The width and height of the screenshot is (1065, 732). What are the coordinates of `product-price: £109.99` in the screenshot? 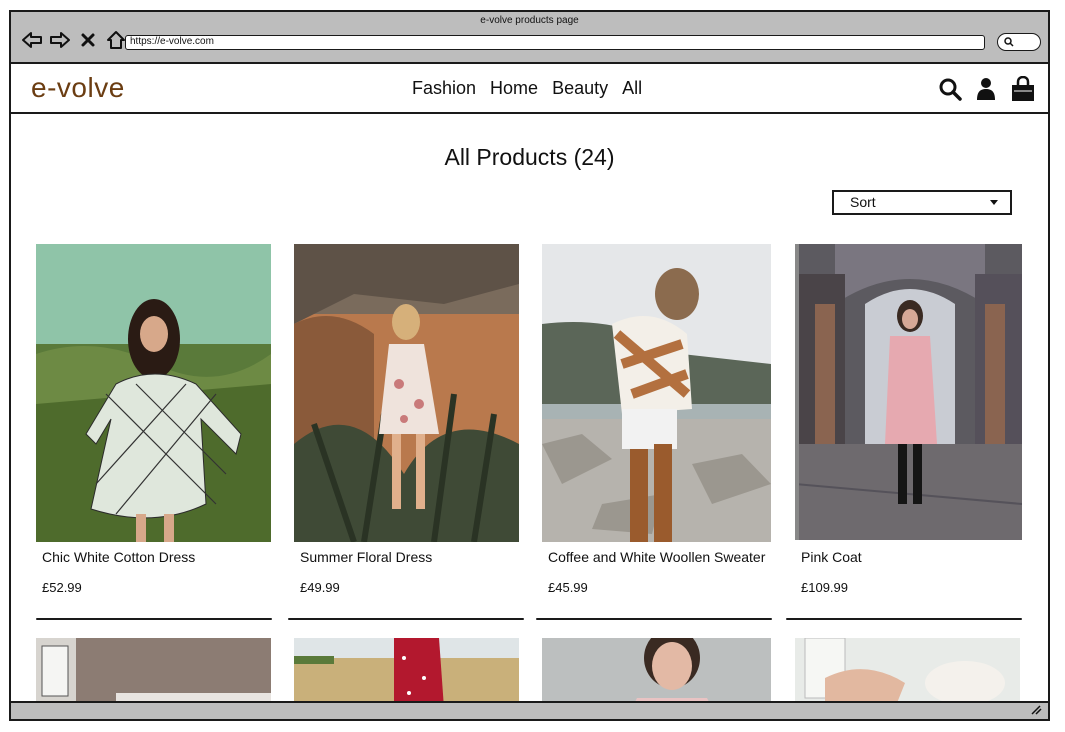 It's located at (824, 587).